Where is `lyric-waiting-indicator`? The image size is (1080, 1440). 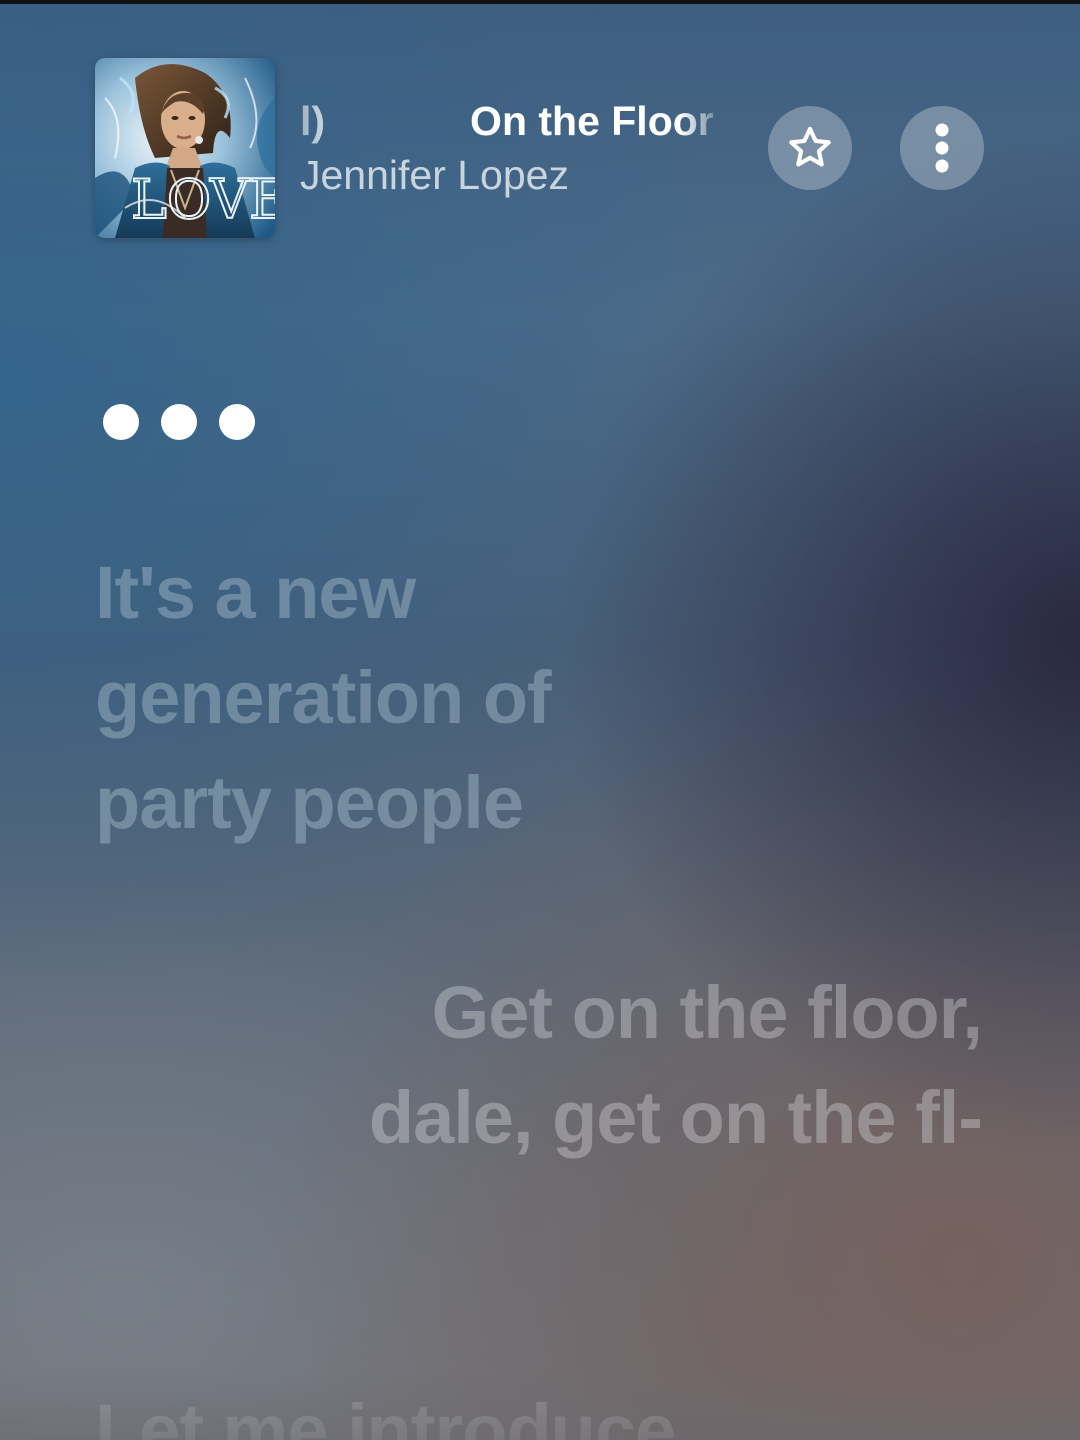
lyric-waiting-indicator is located at coordinates (183, 422).